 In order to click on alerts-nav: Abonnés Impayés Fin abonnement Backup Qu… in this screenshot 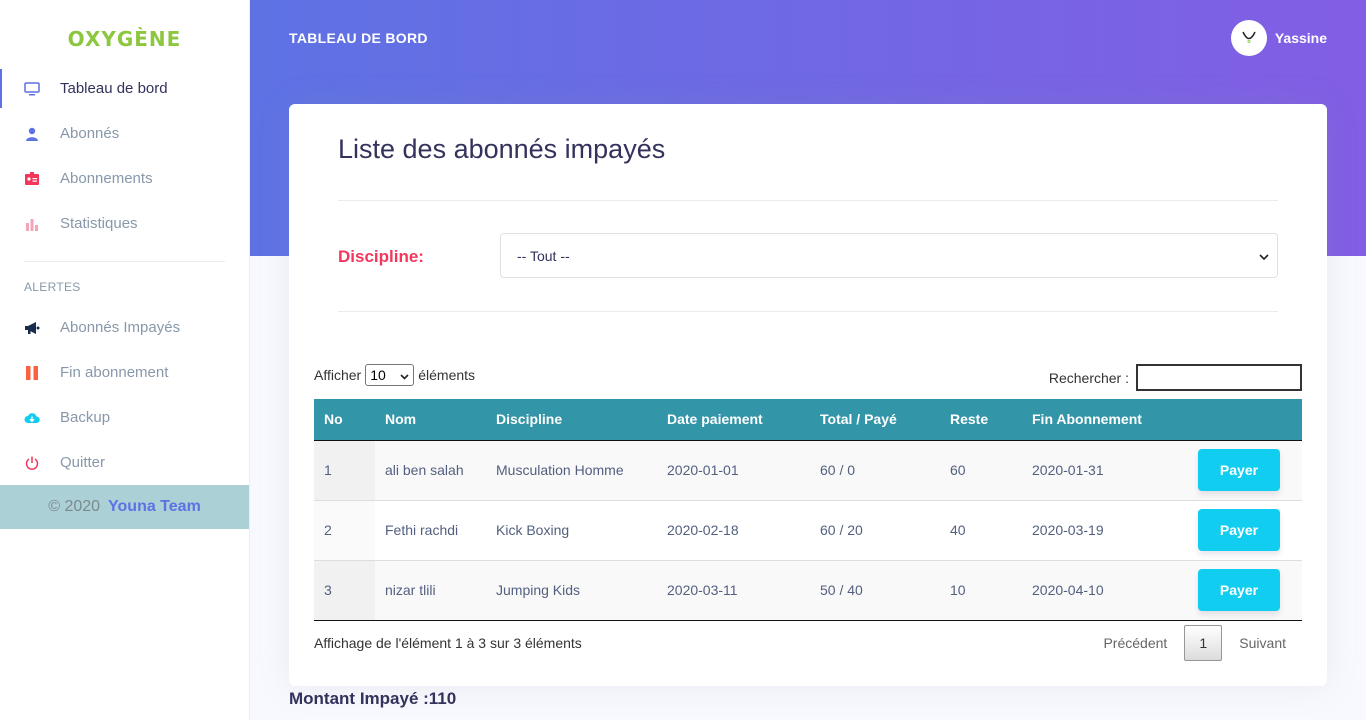, I will do `click(124, 395)`.